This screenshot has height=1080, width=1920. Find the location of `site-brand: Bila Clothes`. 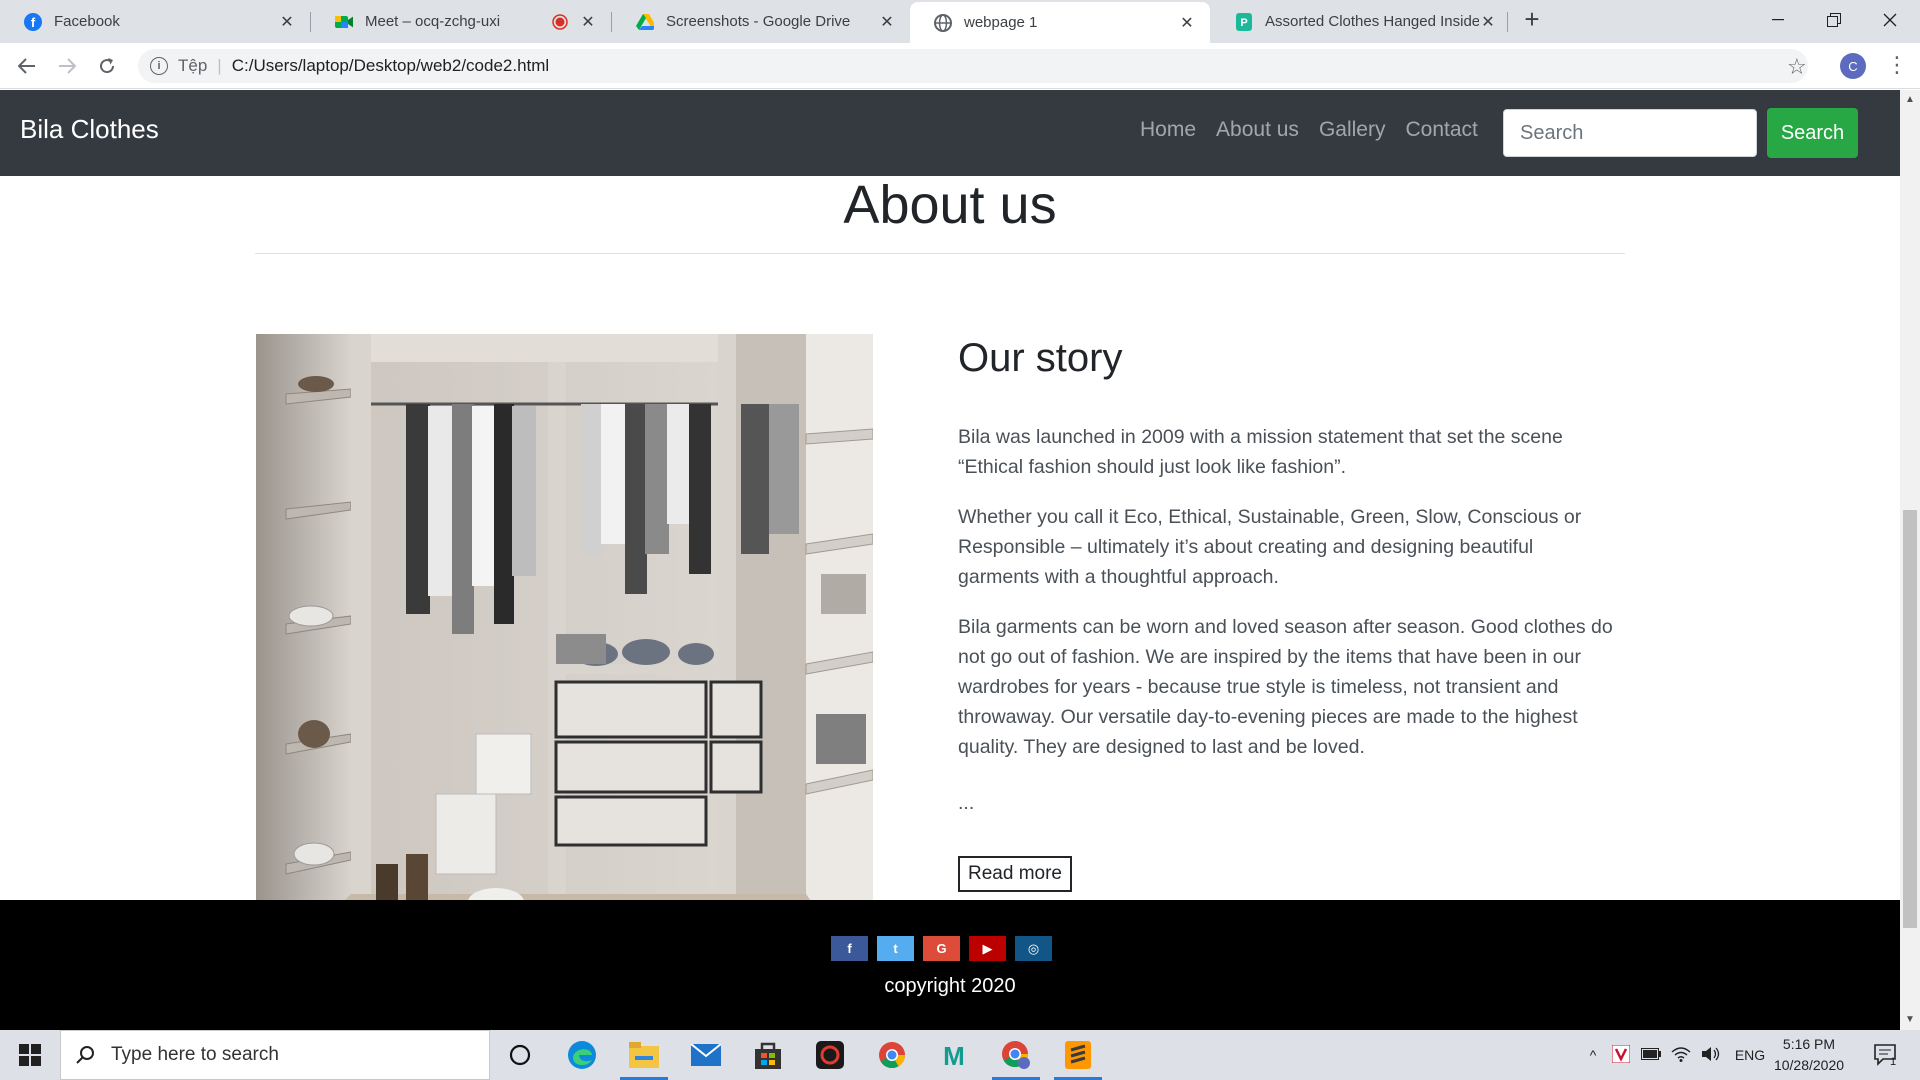

site-brand: Bila Clothes is located at coordinates (89, 129).